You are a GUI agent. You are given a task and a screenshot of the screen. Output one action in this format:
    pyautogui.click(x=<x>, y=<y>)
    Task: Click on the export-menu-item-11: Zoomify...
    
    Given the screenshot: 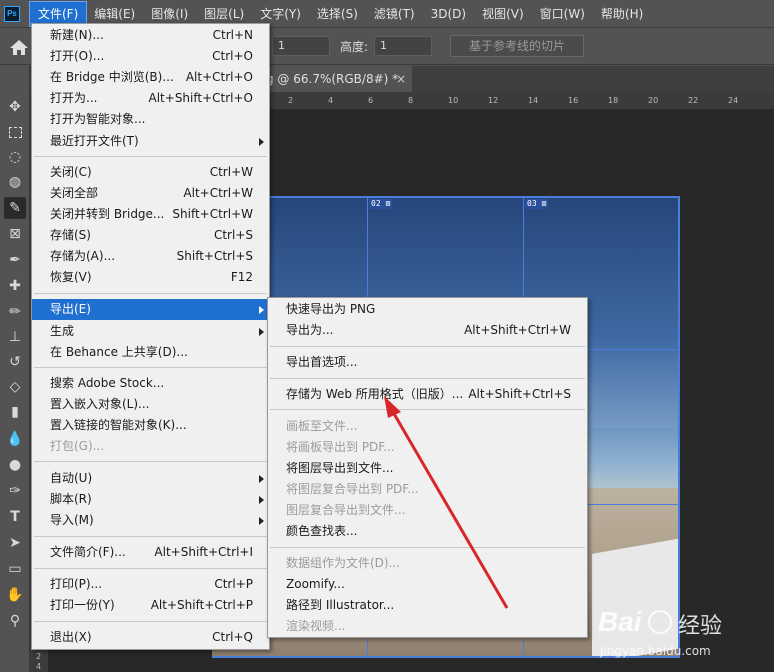 What is the action you would take?
    pyautogui.click(x=427, y=584)
    